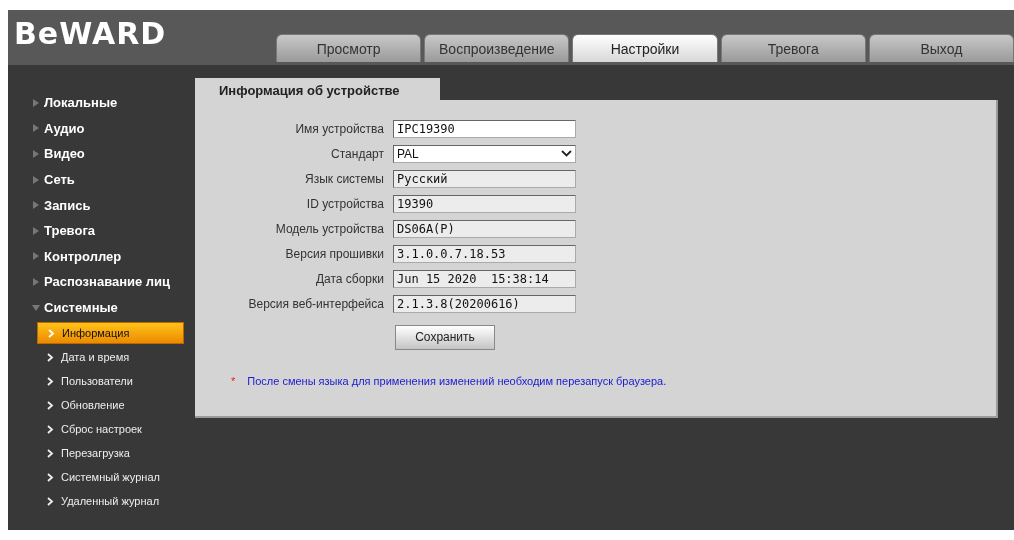  I want to click on field-label: Стандарт, so click(357, 153).